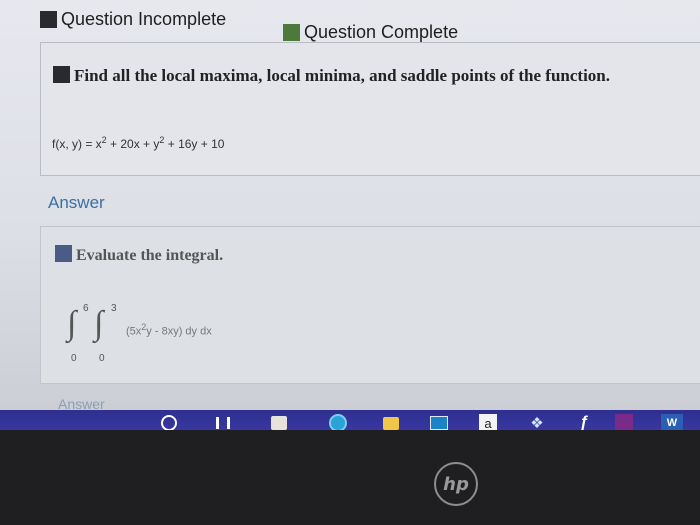  What do you see at coordinates (76, 203) in the screenshot?
I see `answer-1-link: Answer` at bounding box center [76, 203].